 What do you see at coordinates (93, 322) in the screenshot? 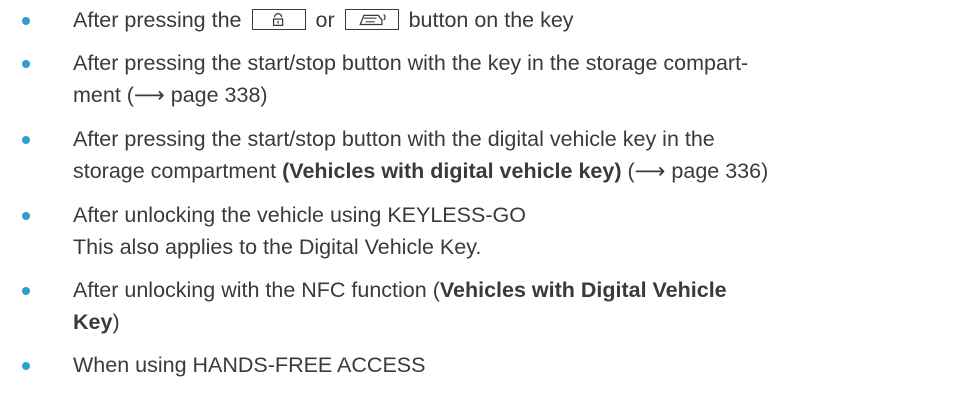
I see `vehicle-equipment-note: Key` at bounding box center [93, 322].